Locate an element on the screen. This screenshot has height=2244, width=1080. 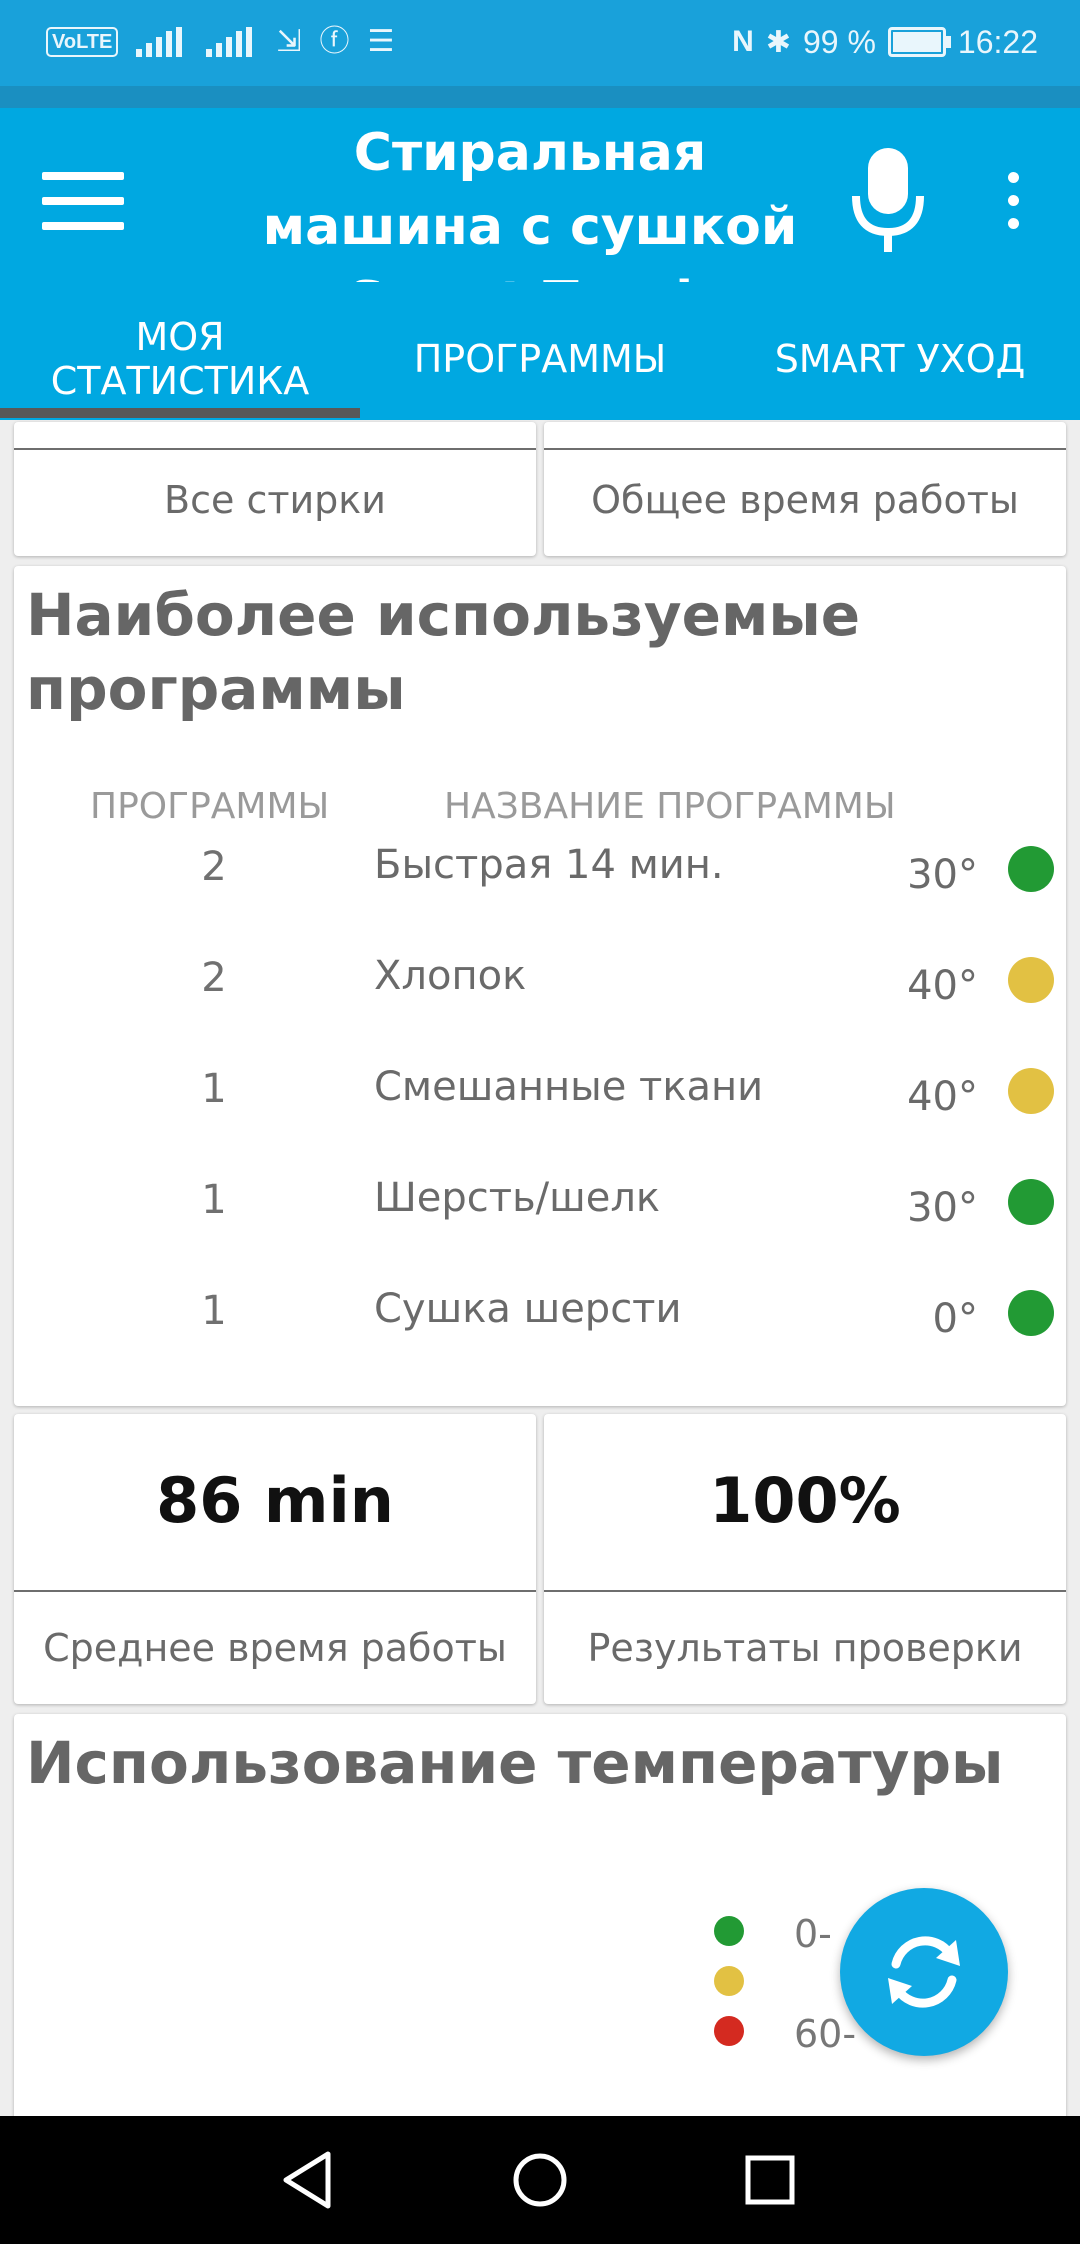
status-bar: VoLTE ⇲ ⓕ ☰ N ✱ 99 % 16:22 is located at coordinates (540, 43).